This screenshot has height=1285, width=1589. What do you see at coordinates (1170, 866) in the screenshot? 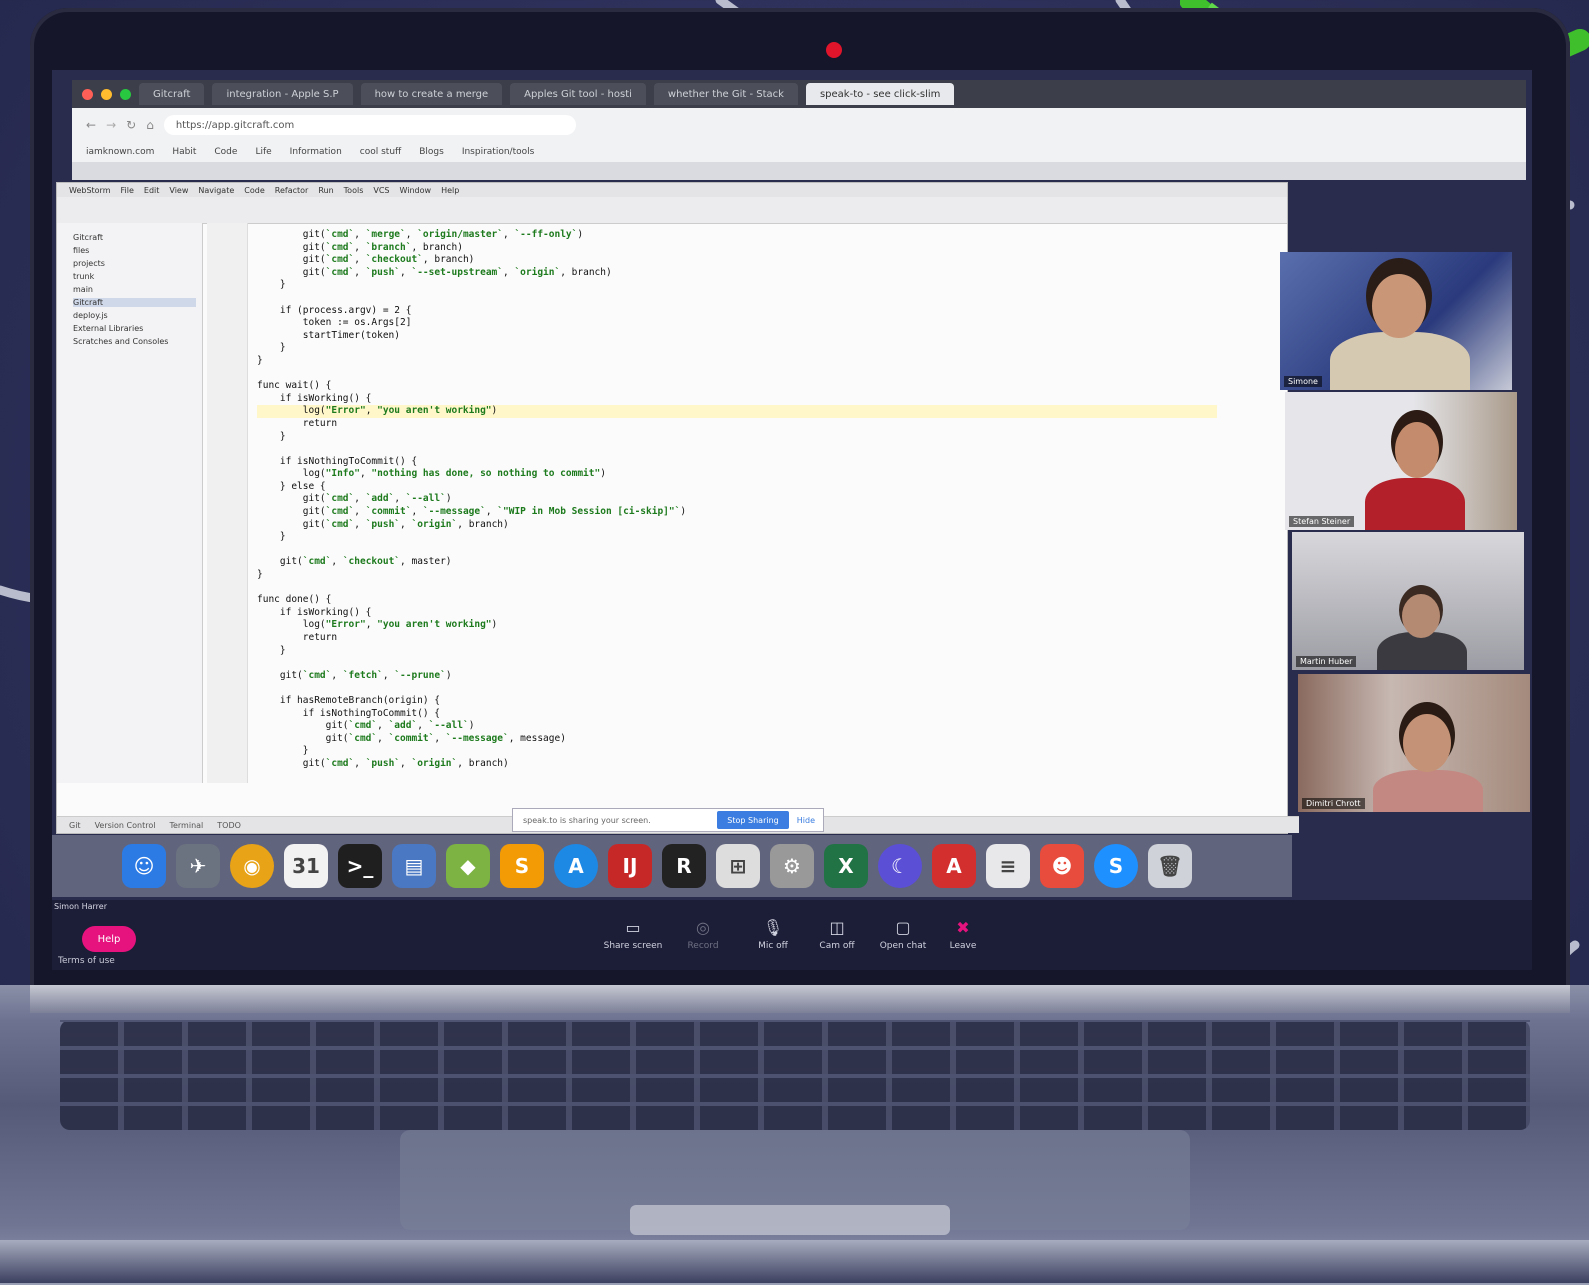
I see `trash-icon: 🗑` at bounding box center [1170, 866].